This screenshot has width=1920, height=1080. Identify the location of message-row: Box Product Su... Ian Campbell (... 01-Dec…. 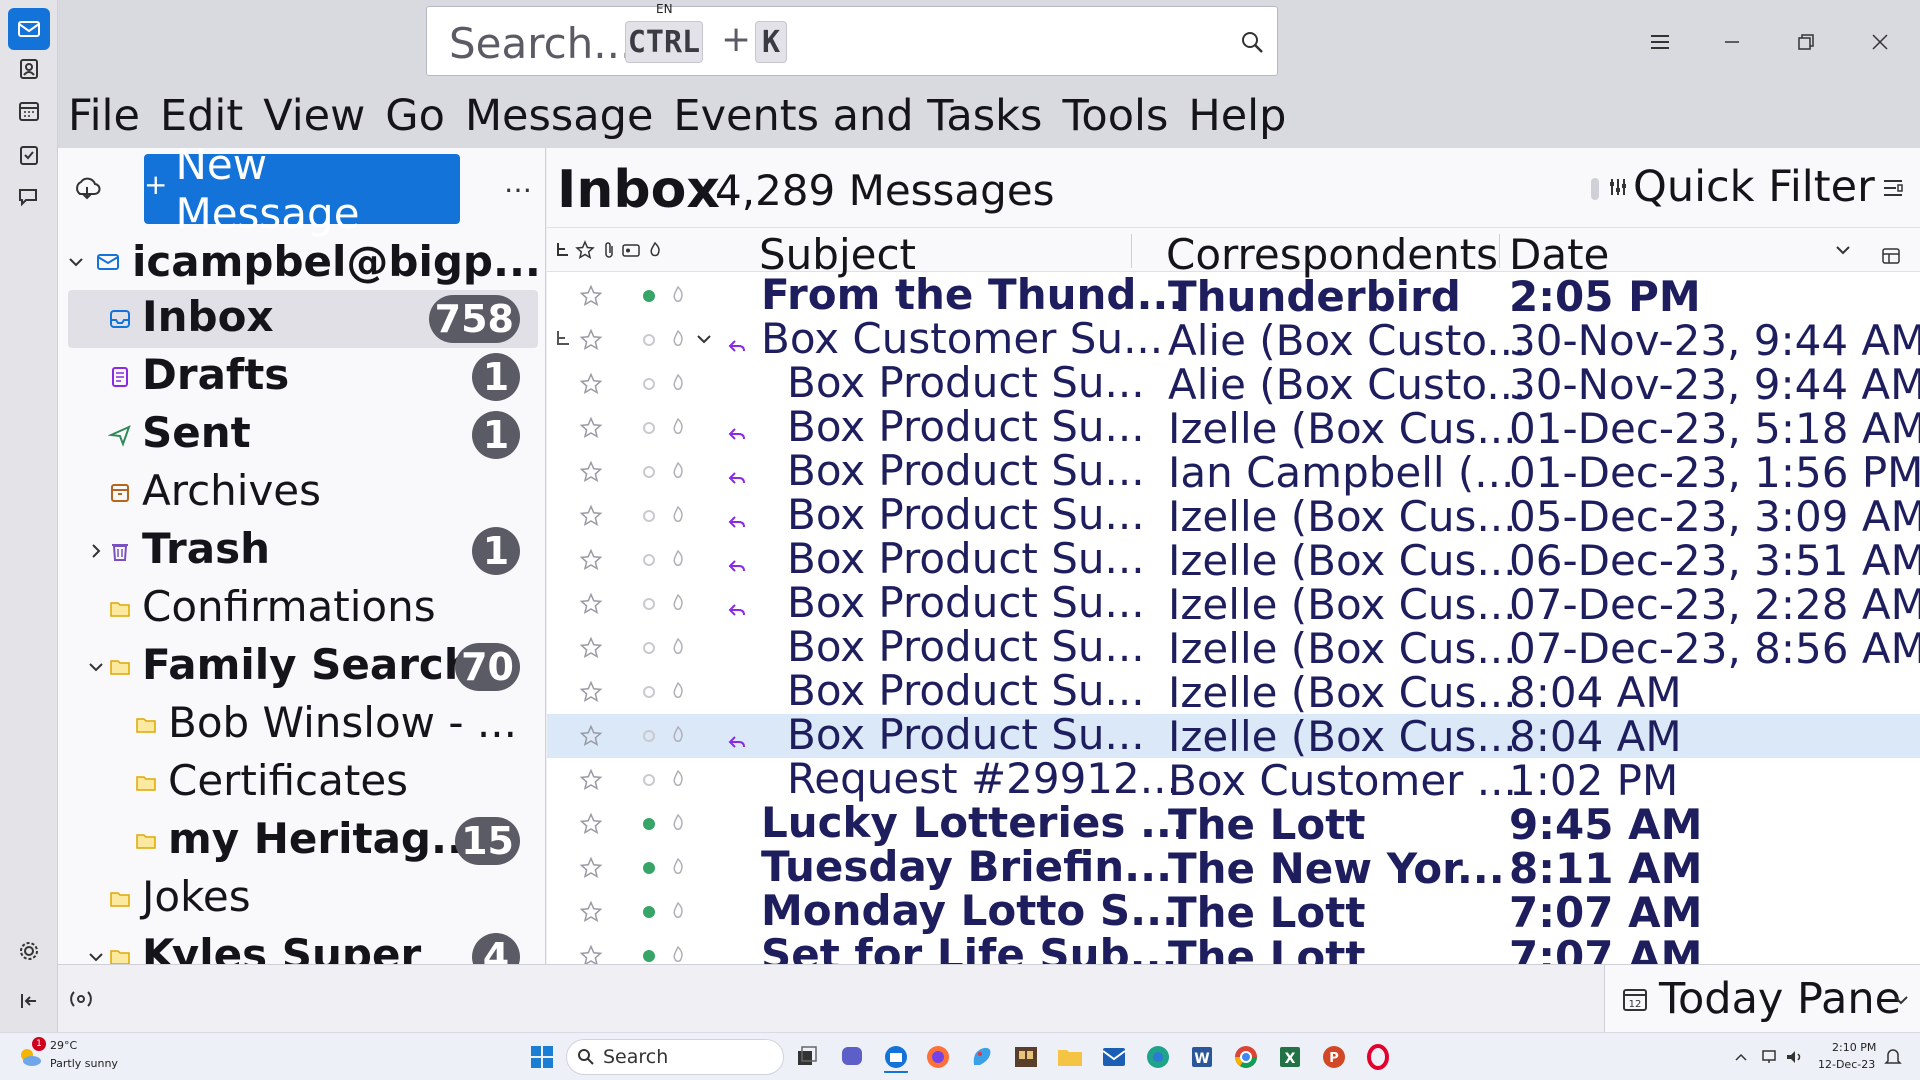
(1233, 471).